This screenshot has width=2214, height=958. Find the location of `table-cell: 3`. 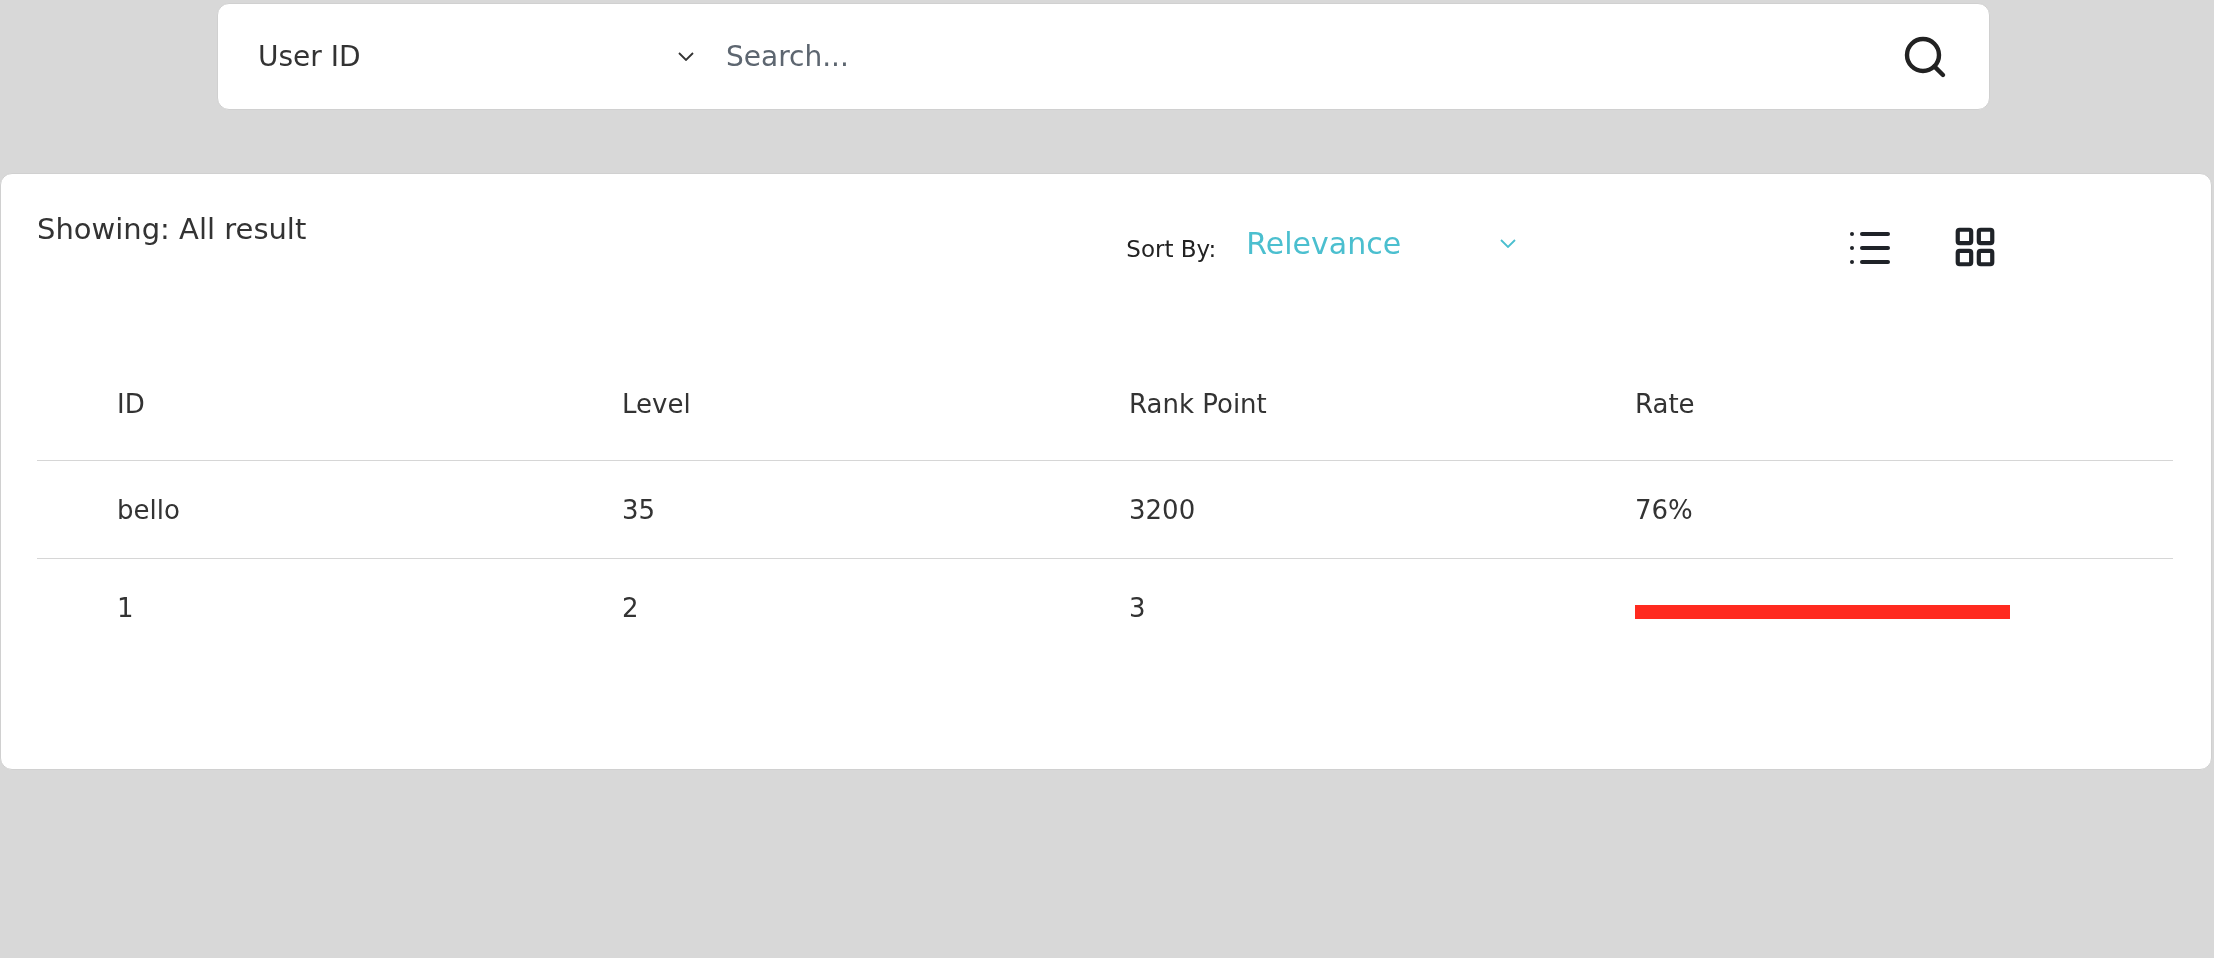

table-cell: 3 is located at coordinates (1137, 607).